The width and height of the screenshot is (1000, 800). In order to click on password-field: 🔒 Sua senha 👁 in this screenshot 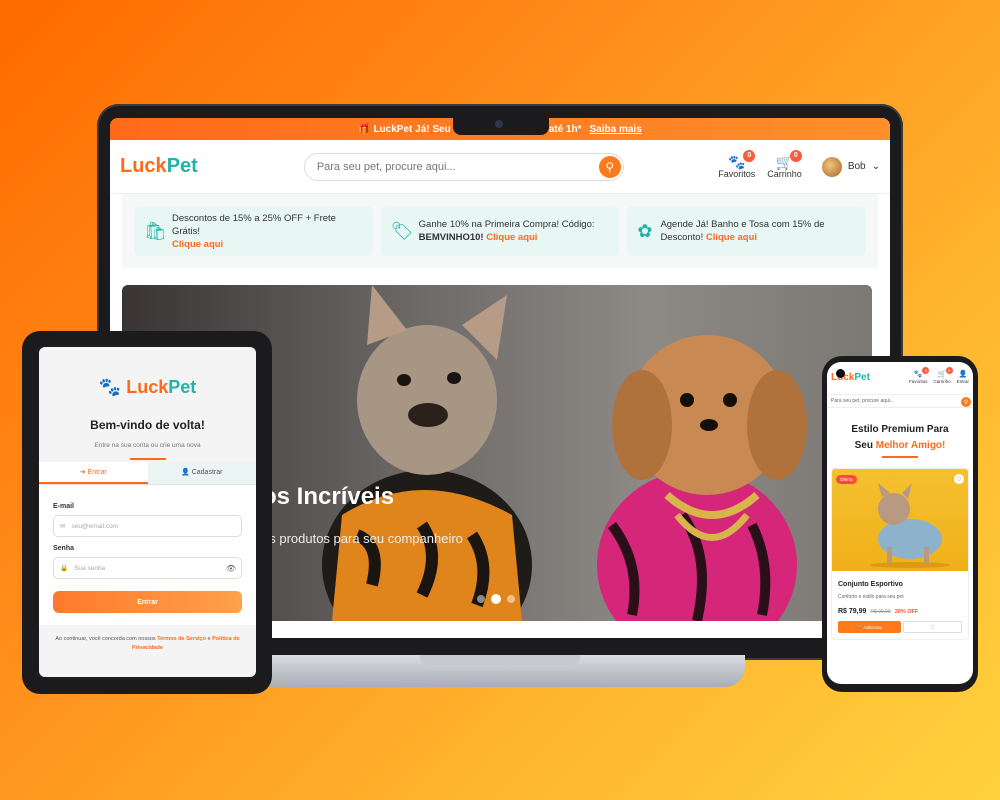, I will do `click(147, 568)`.